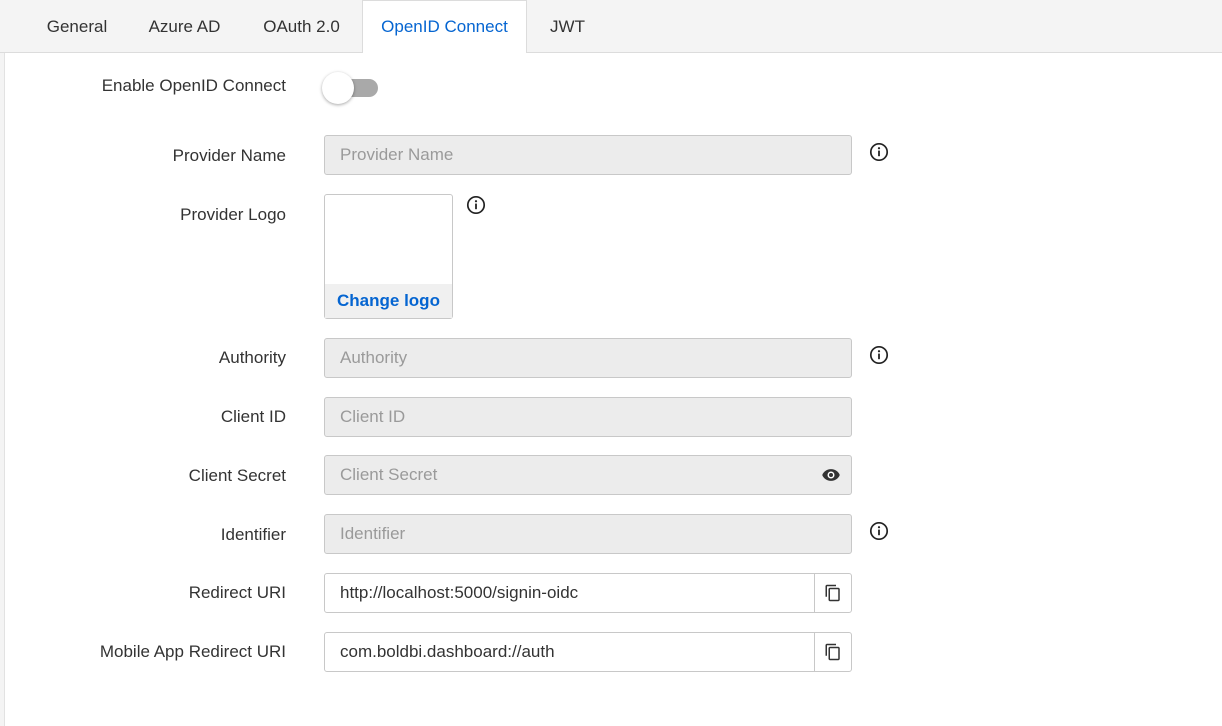  Describe the element at coordinates (338, 88) in the screenshot. I see `toggle-knob` at that location.